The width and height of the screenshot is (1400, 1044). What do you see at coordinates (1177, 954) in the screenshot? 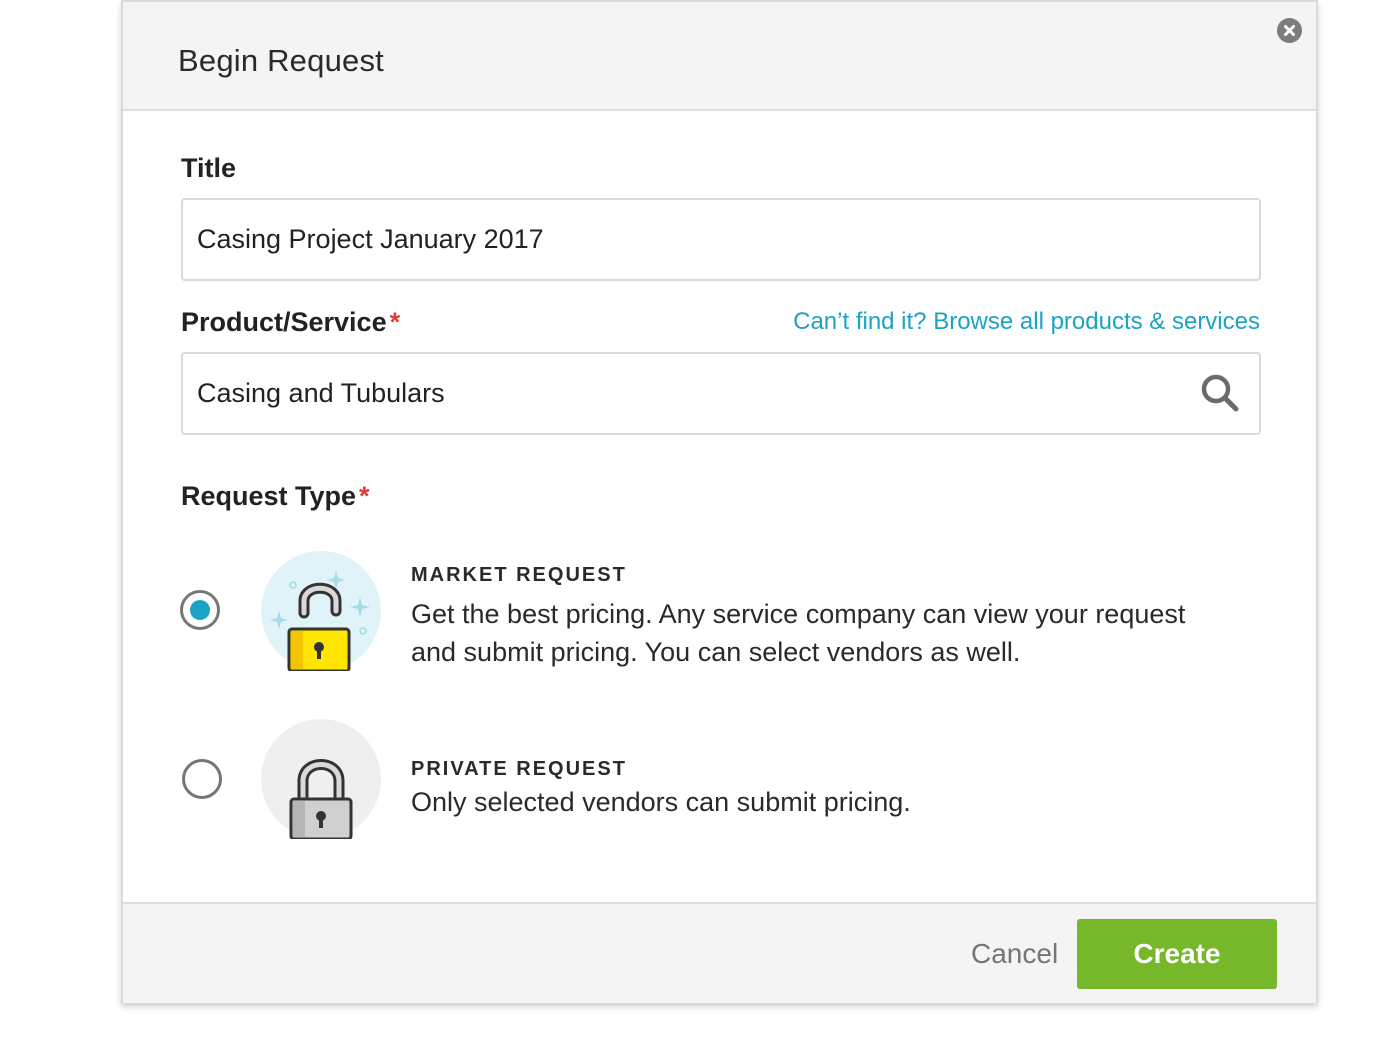
I see `create-button: Create` at bounding box center [1177, 954].